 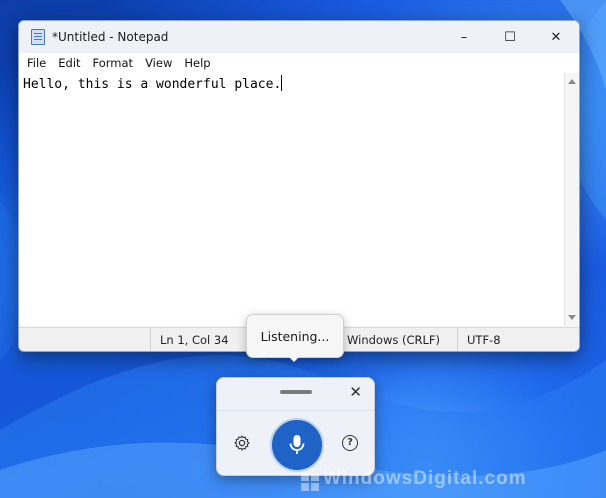 I want to click on line-ending: Windows (CRLF), so click(x=388, y=339).